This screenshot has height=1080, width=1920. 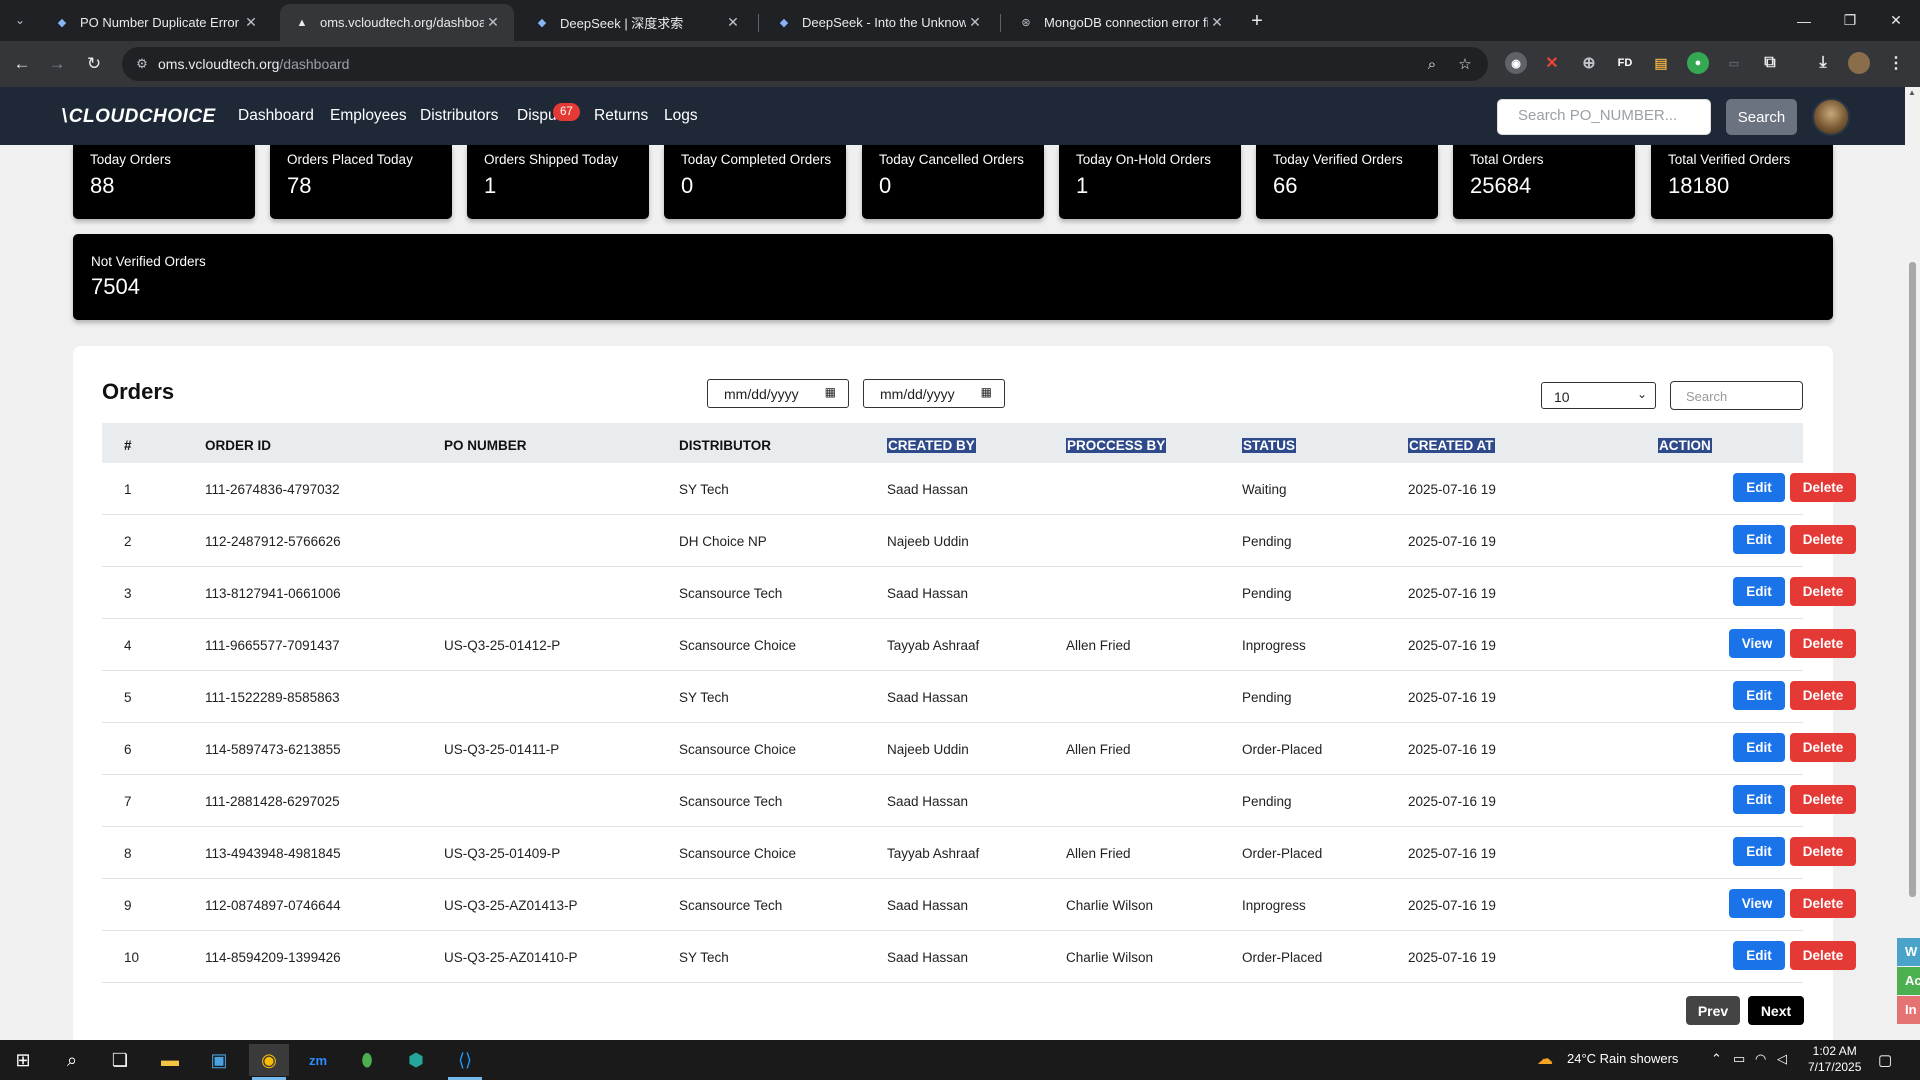 I want to click on col-header-status: STATUS, so click(x=1269, y=445).